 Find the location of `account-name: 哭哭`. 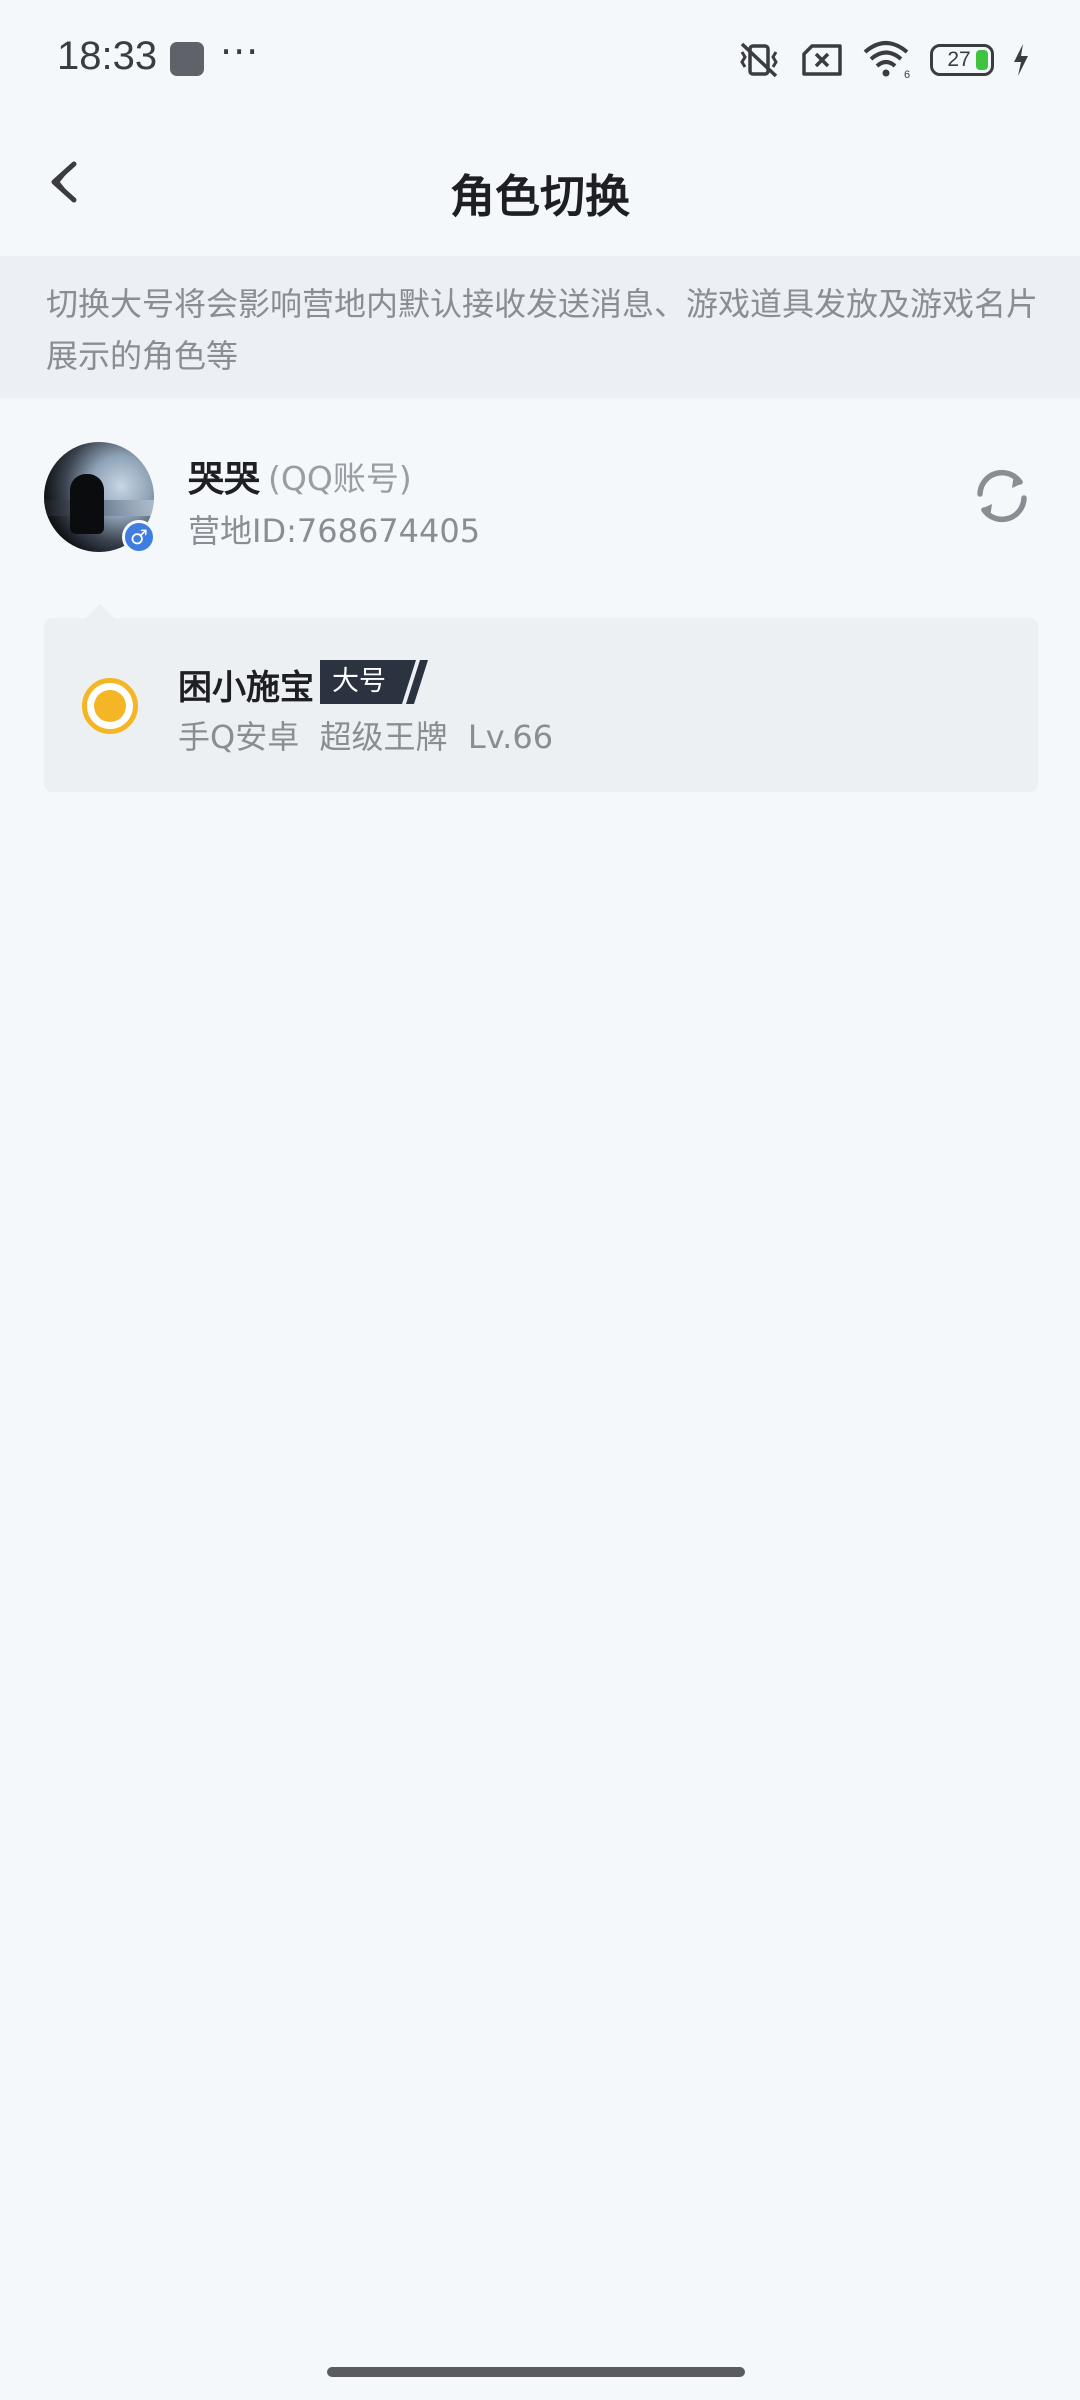

account-name: 哭哭 is located at coordinates (224, 479).